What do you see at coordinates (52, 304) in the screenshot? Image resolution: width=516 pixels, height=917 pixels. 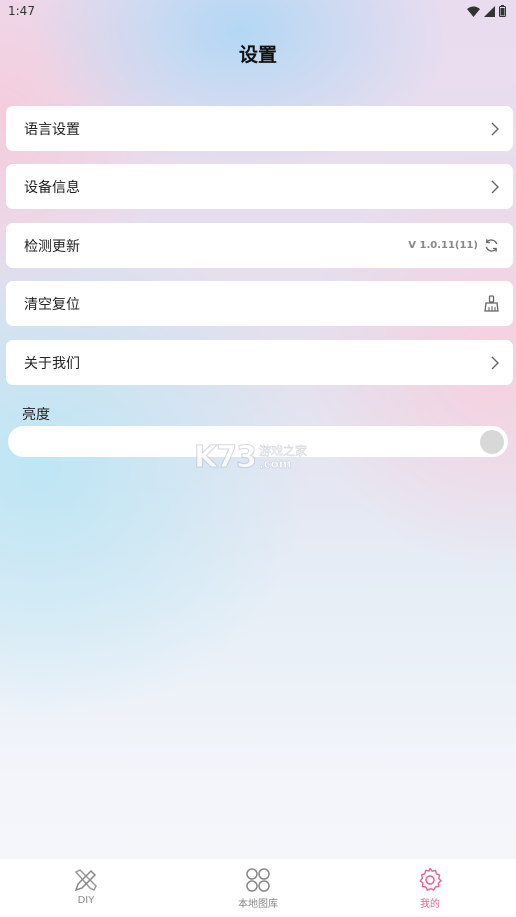 I see `settings-row-label: 清空复位` at bounding box center [52, 304].